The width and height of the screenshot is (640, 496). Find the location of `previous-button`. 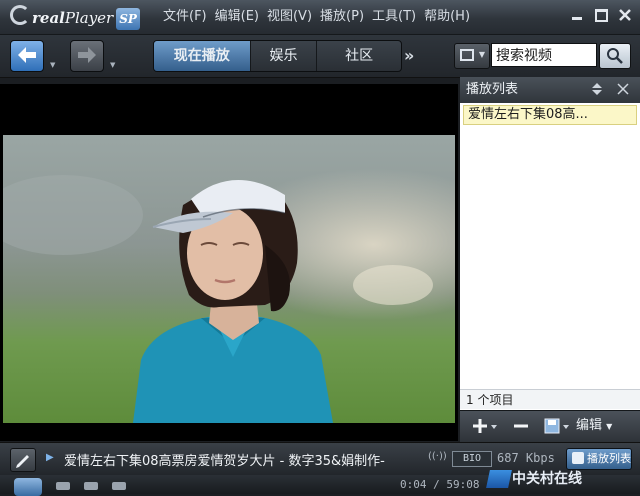

previous-button is located at coordinates (91, 486).